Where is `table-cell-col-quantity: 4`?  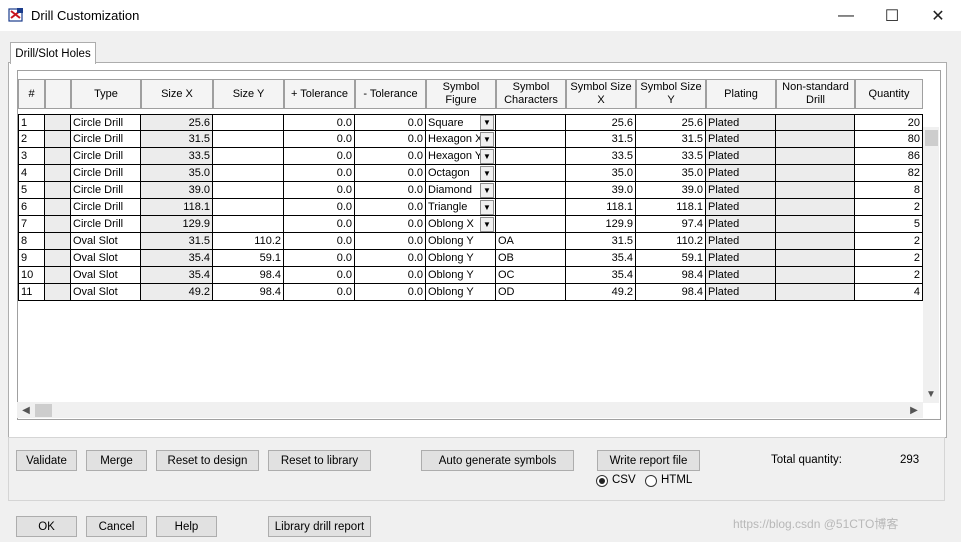
table-cell-col-quantity: 4 is located at coordinates (889, 292).